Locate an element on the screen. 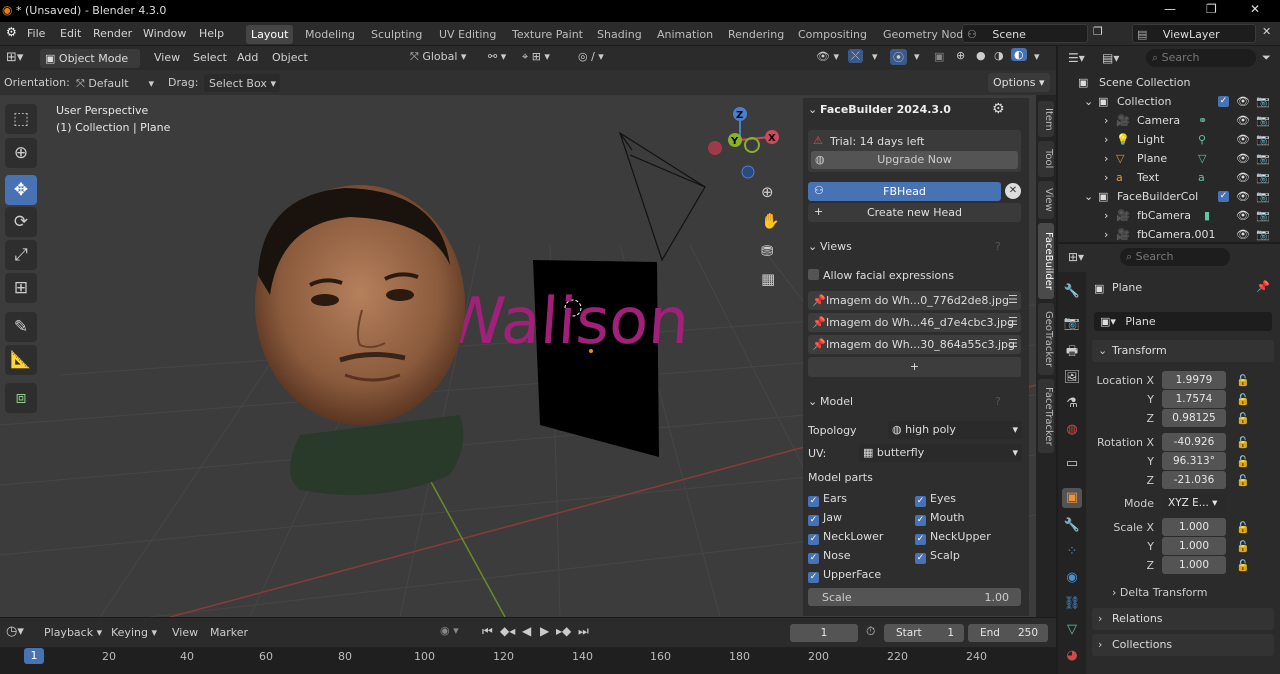  jump-start-icon: ⏮ is located at coordinates (487, 631).